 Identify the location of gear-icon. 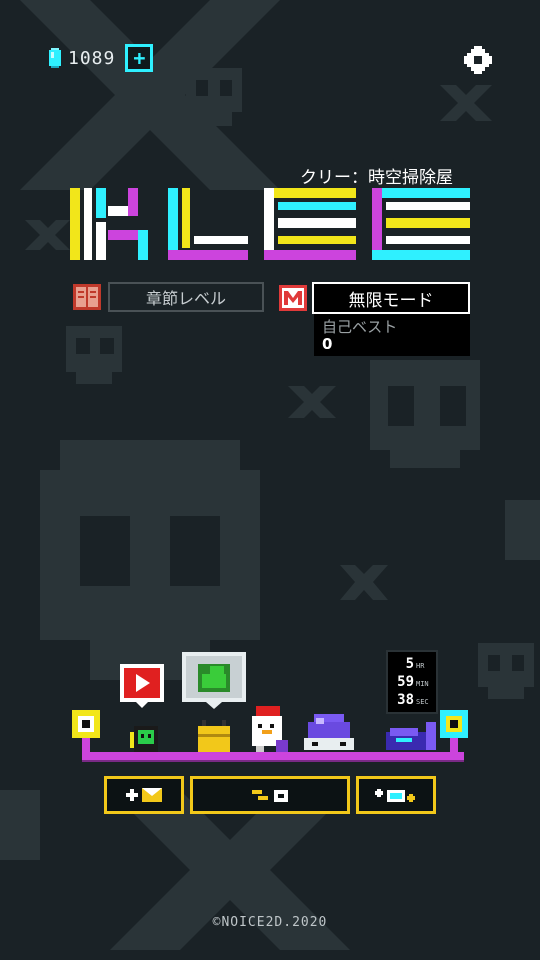
(478, 60).